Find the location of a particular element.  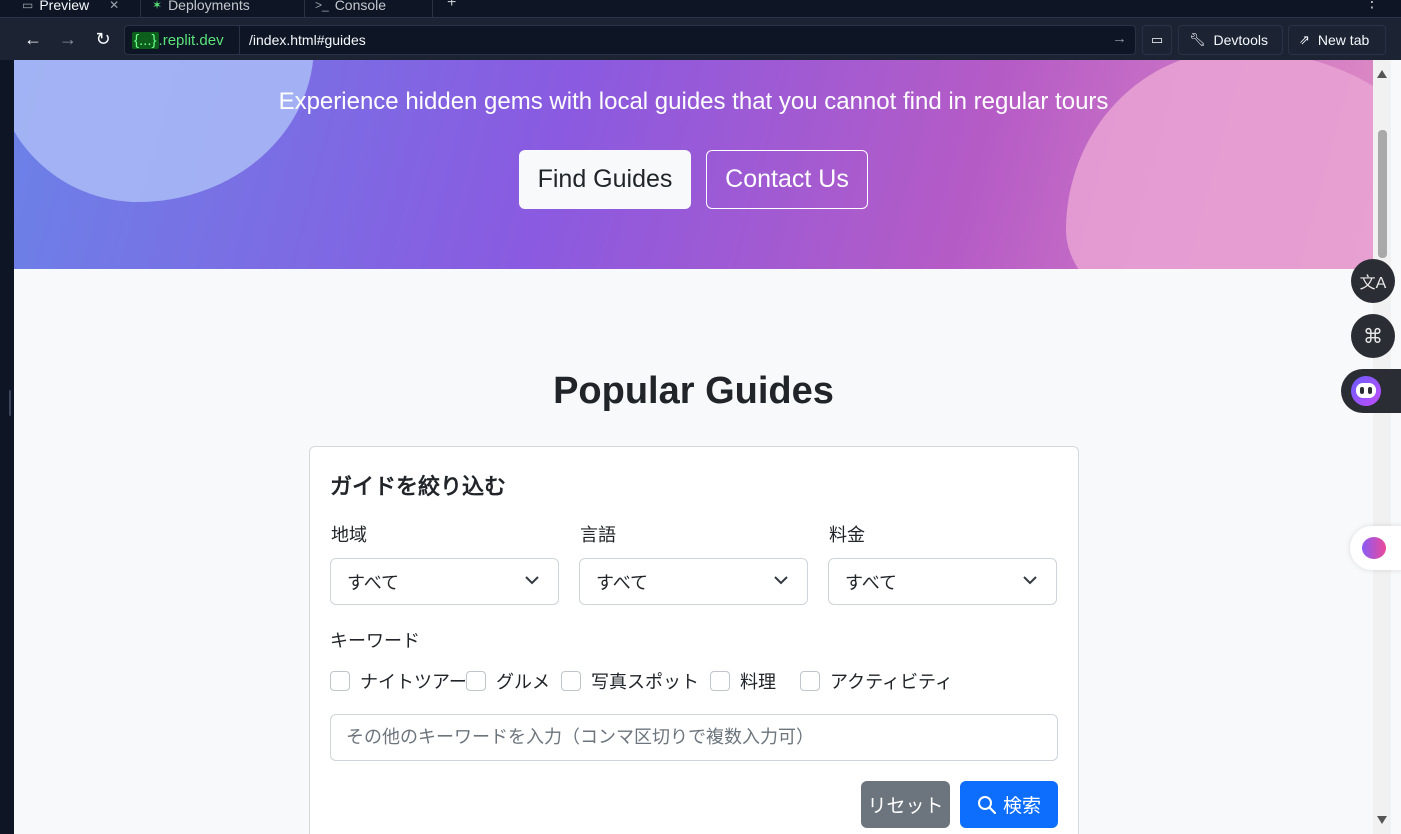

tab-deployments-label: Deployments is located at coordinates (209, 6).